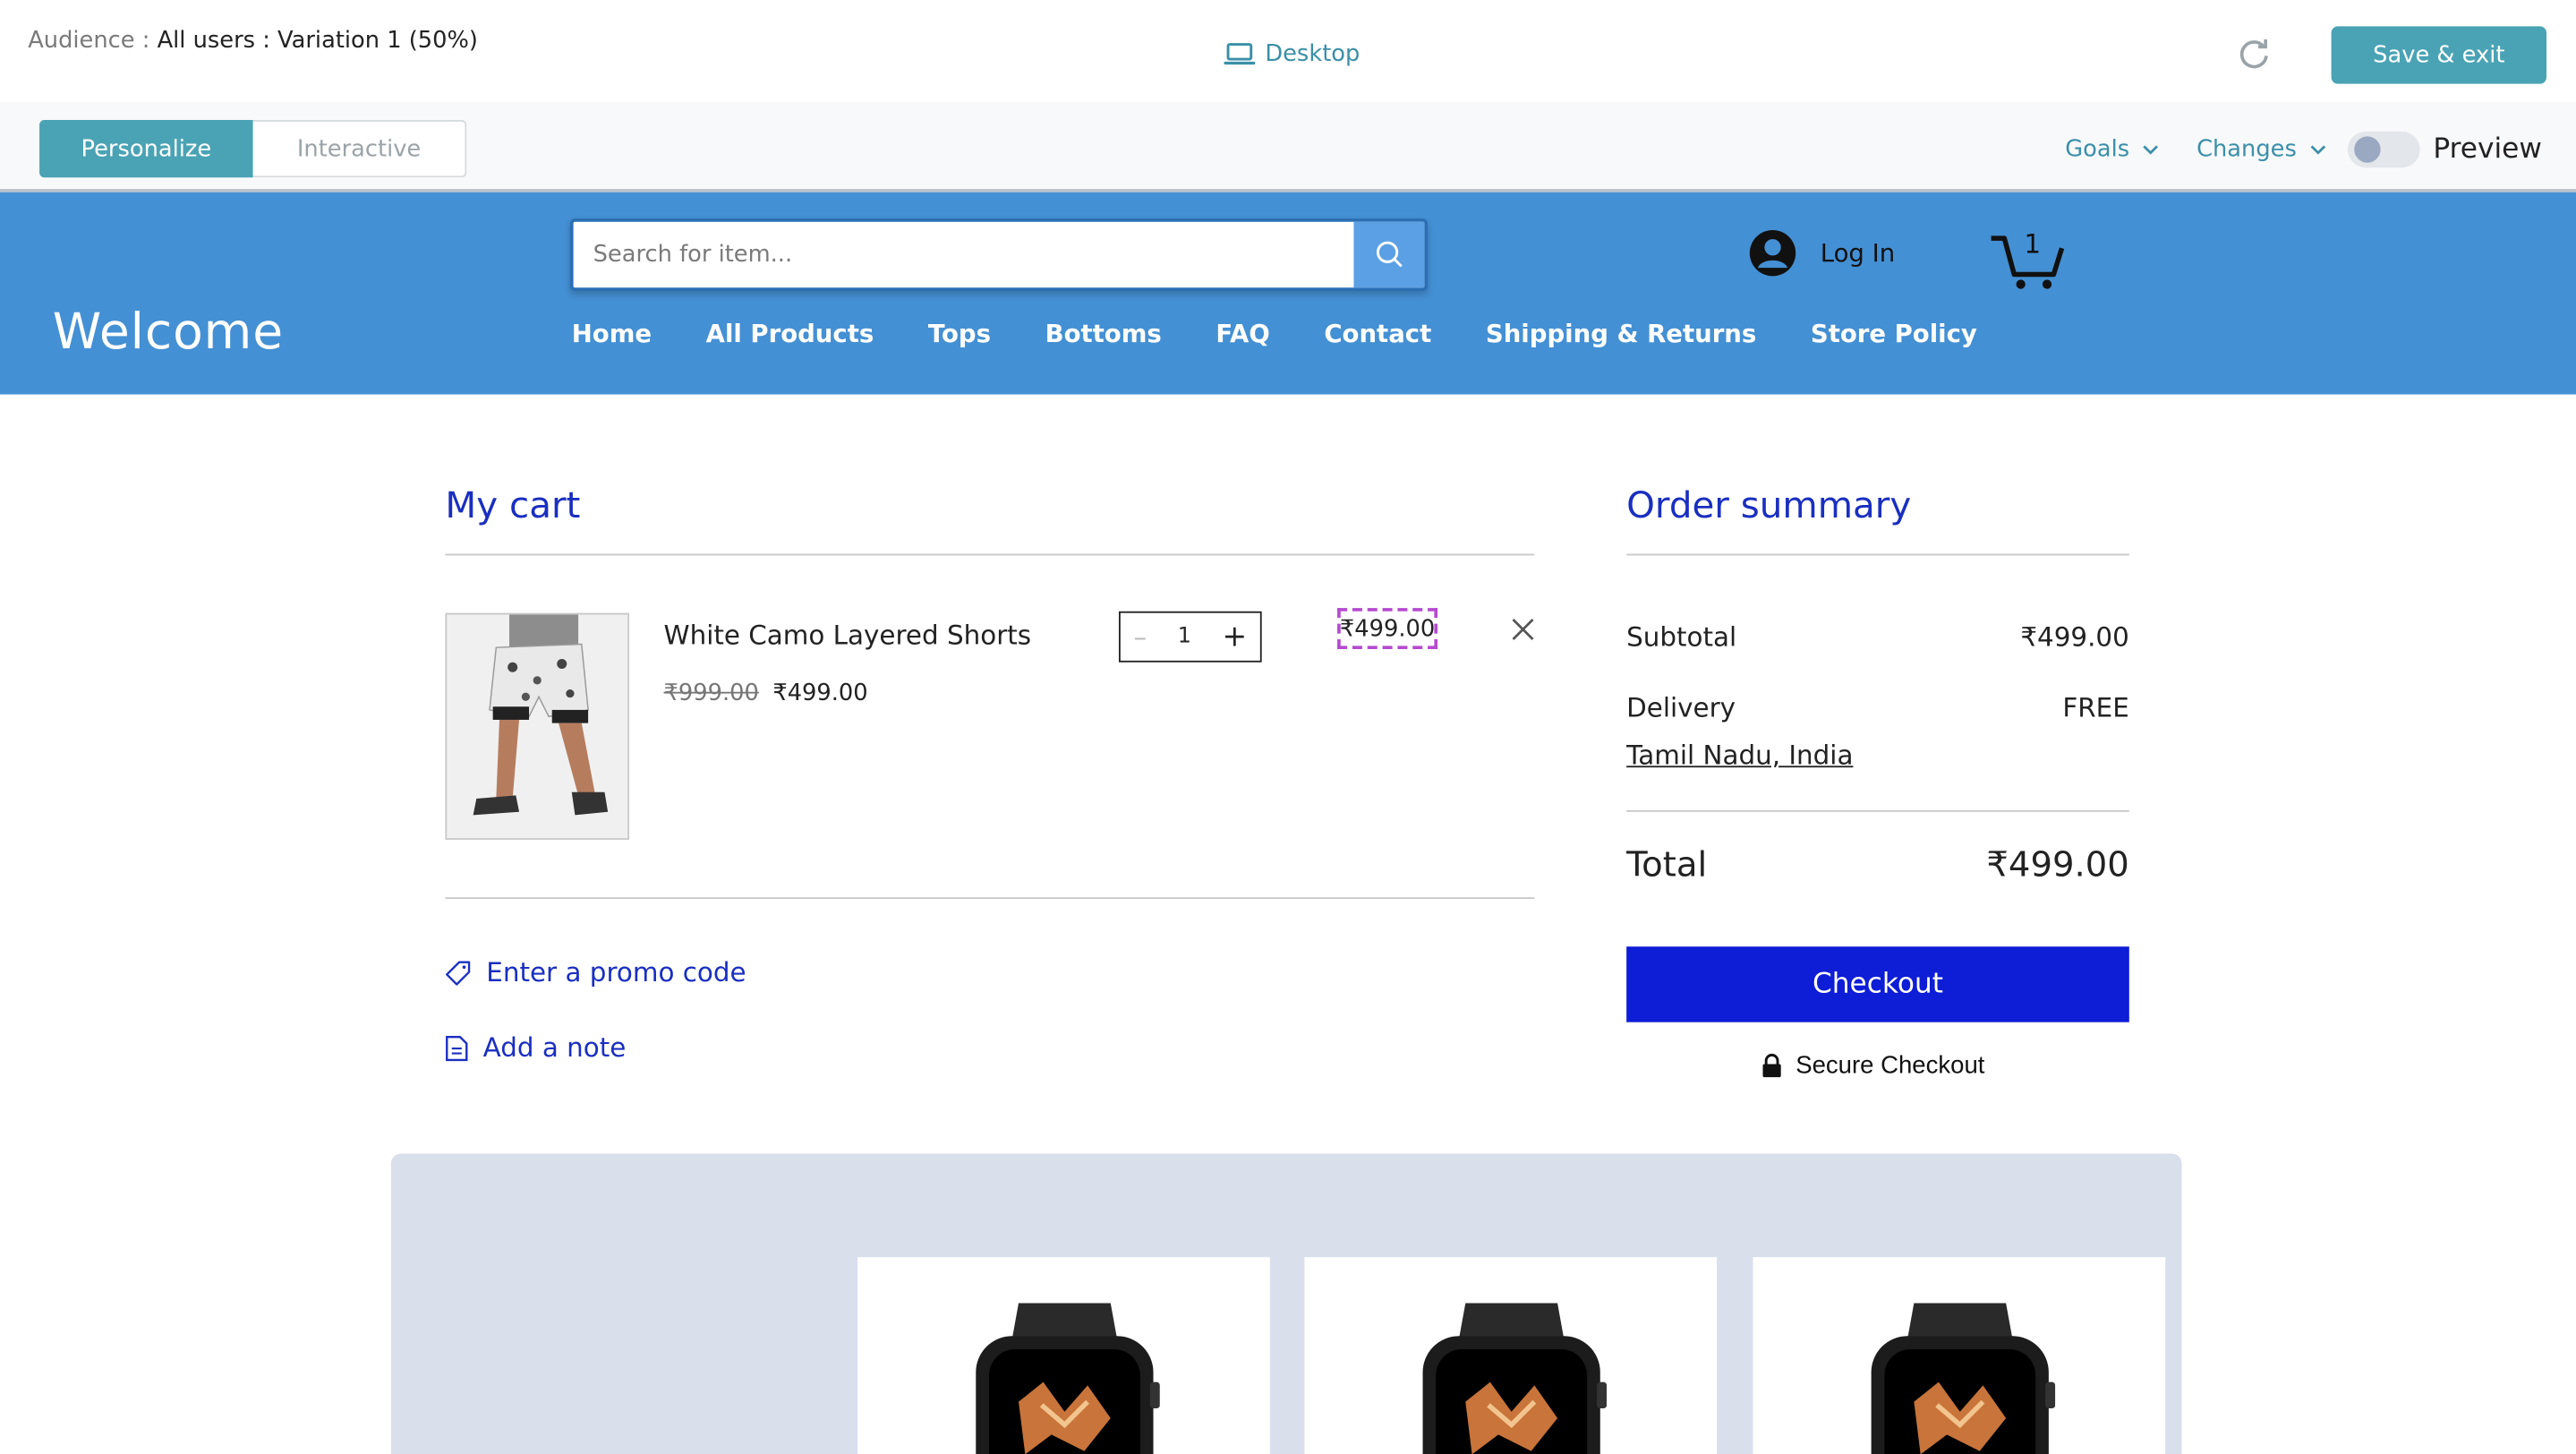 The image size is (2576, 1454). I want to click on total-label: Total, so click(1667, 864).